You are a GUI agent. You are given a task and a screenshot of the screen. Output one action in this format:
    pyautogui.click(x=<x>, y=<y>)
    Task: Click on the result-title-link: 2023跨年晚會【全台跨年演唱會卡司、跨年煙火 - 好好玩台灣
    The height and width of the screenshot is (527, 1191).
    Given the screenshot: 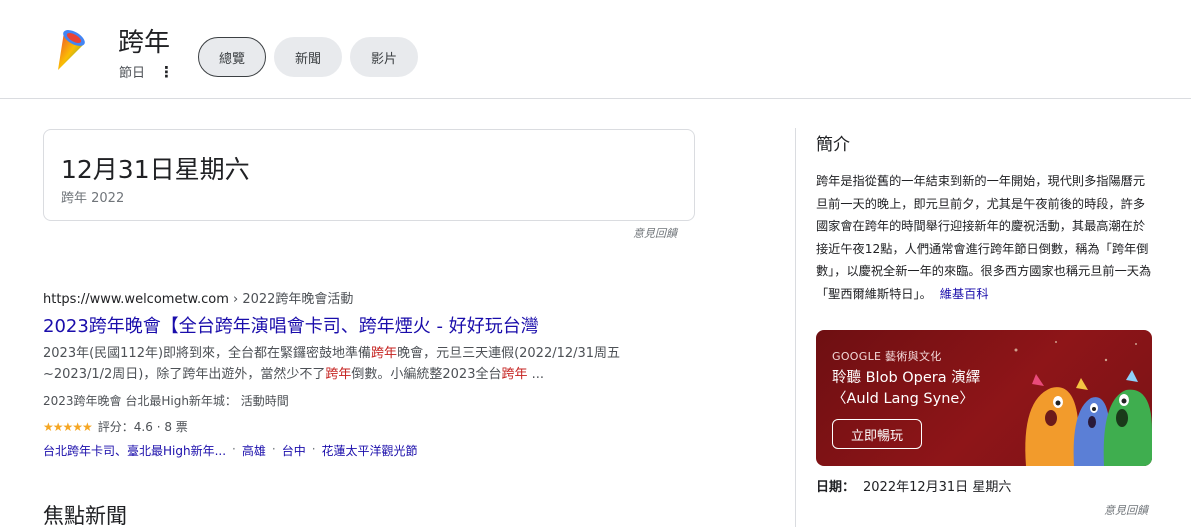 What is the action you would take?
    pyautogui.click(x=291, y=325)
    